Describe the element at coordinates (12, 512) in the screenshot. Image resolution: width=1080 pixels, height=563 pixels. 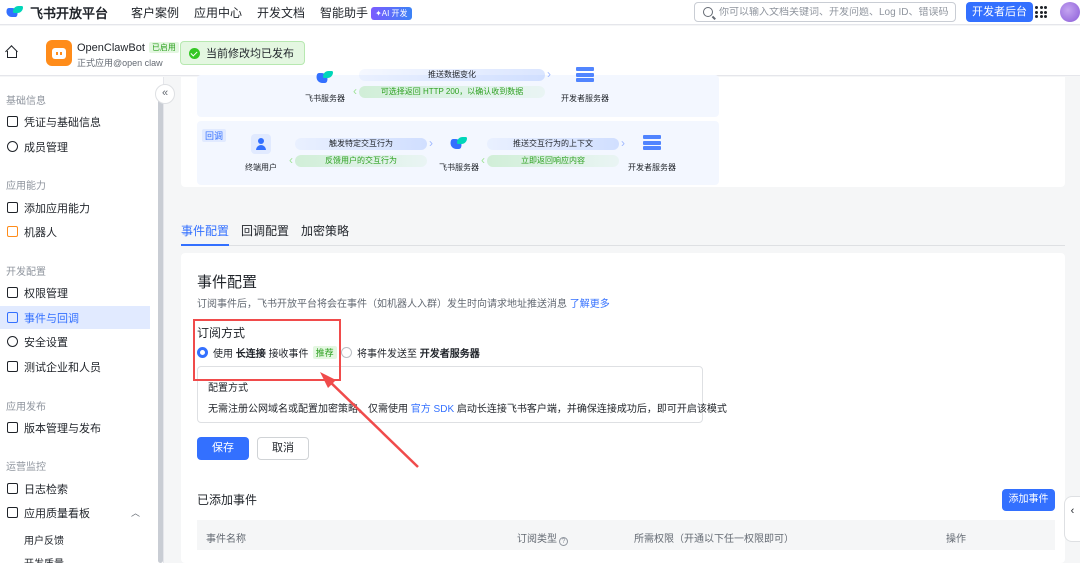
I see `dashboard-icon` at that location.